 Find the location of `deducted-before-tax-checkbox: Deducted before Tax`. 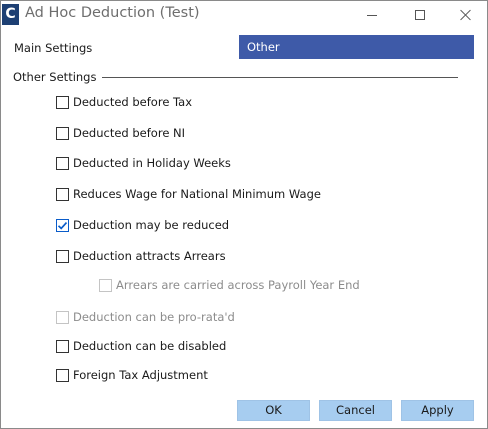

deducted-before-tax-checkbox: Deducted before Tax is located at coordinates (124, 102).